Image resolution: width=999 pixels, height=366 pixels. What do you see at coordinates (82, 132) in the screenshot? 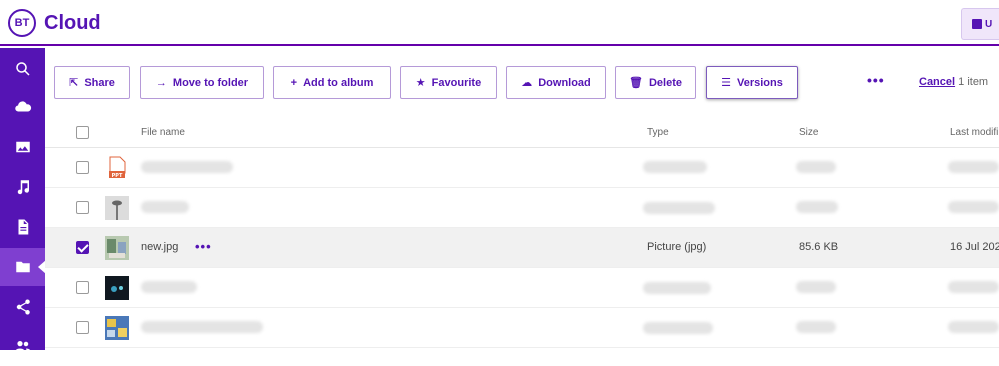
I see `select-all-checkbox` at bounding box center [82, 132].